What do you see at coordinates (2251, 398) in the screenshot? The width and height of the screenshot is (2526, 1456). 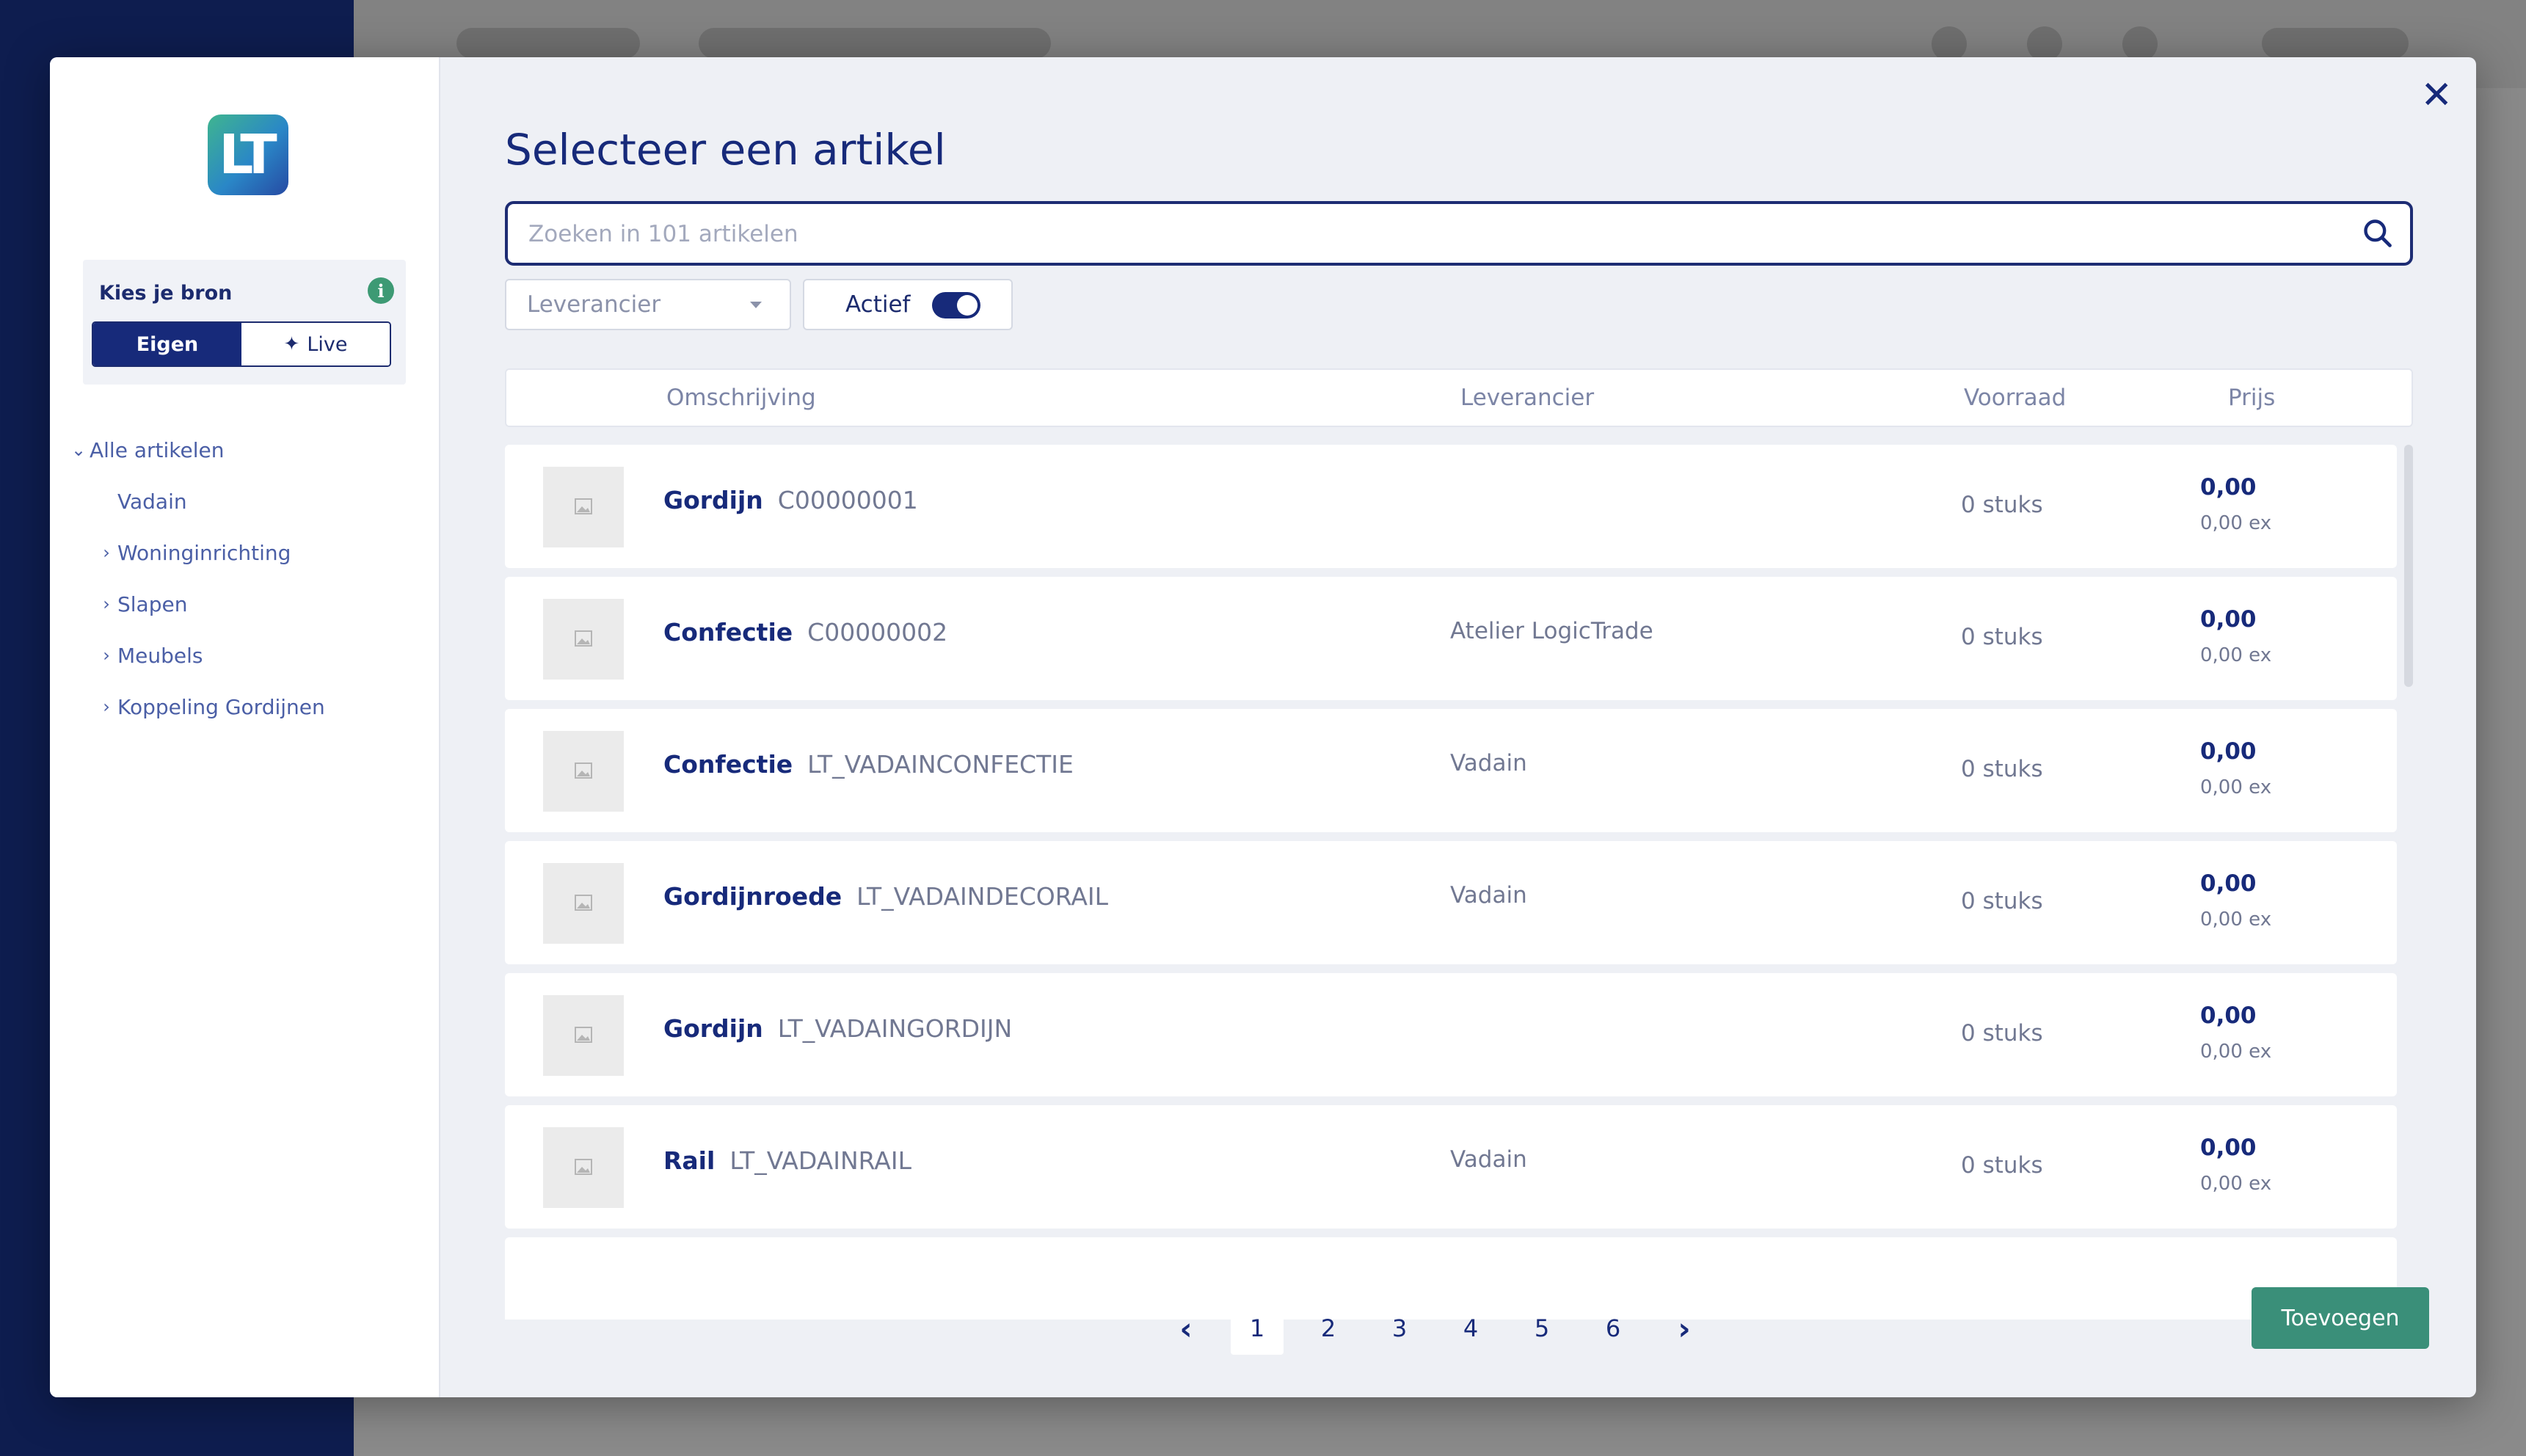 I see `column-header-prijs: Prijs` at bounding box center [2251, 398].